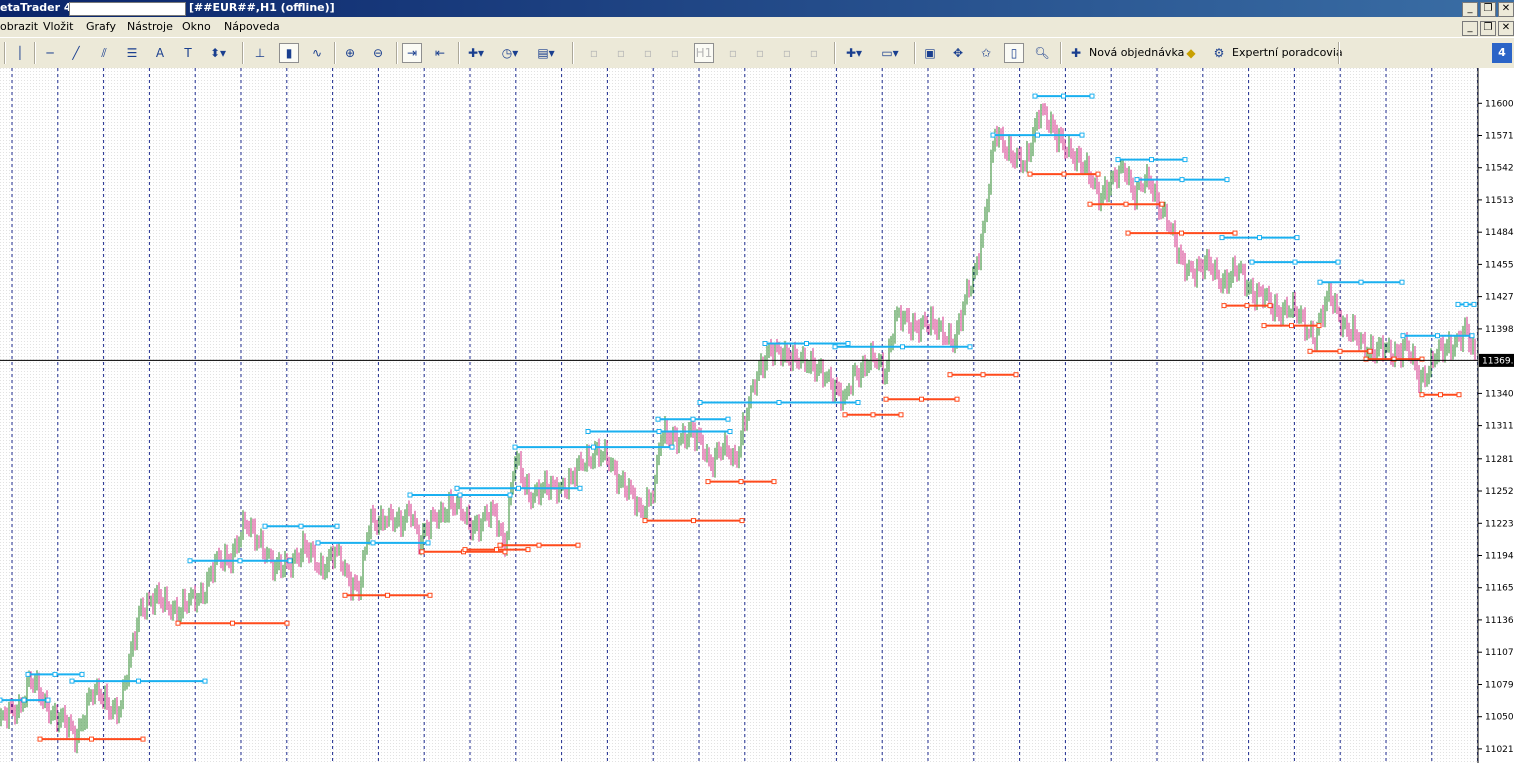 The image size is (1514, 763). I want to click on price-tick-label: 11021.2, so click(1499, 750).